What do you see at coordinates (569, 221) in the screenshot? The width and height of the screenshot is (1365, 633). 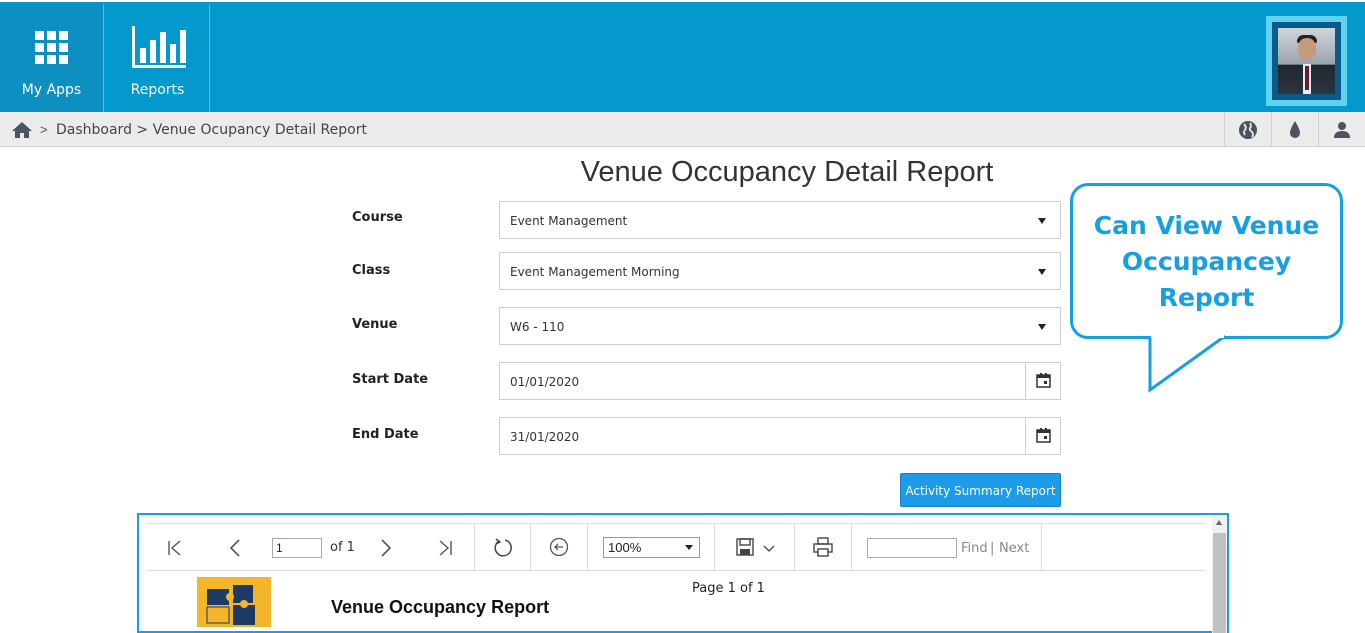 I see `course-value: Event Management` at bounding box center [569, 221].